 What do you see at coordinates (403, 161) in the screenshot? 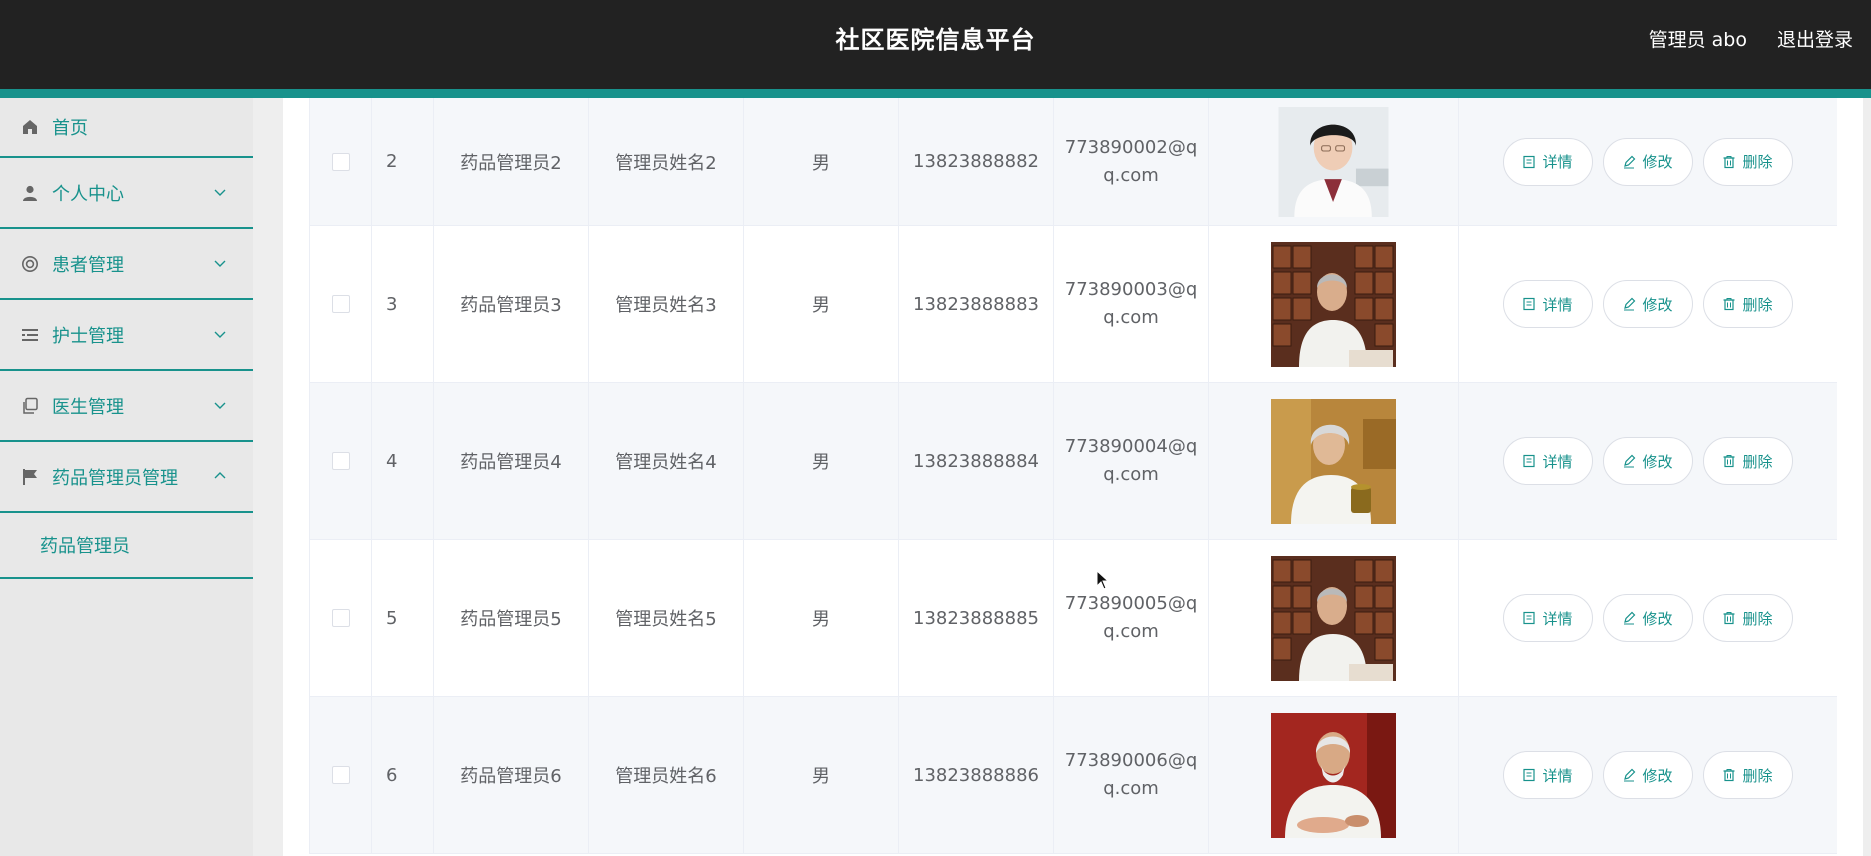
I see `row-index: 2` at bounding box center [403, 161].